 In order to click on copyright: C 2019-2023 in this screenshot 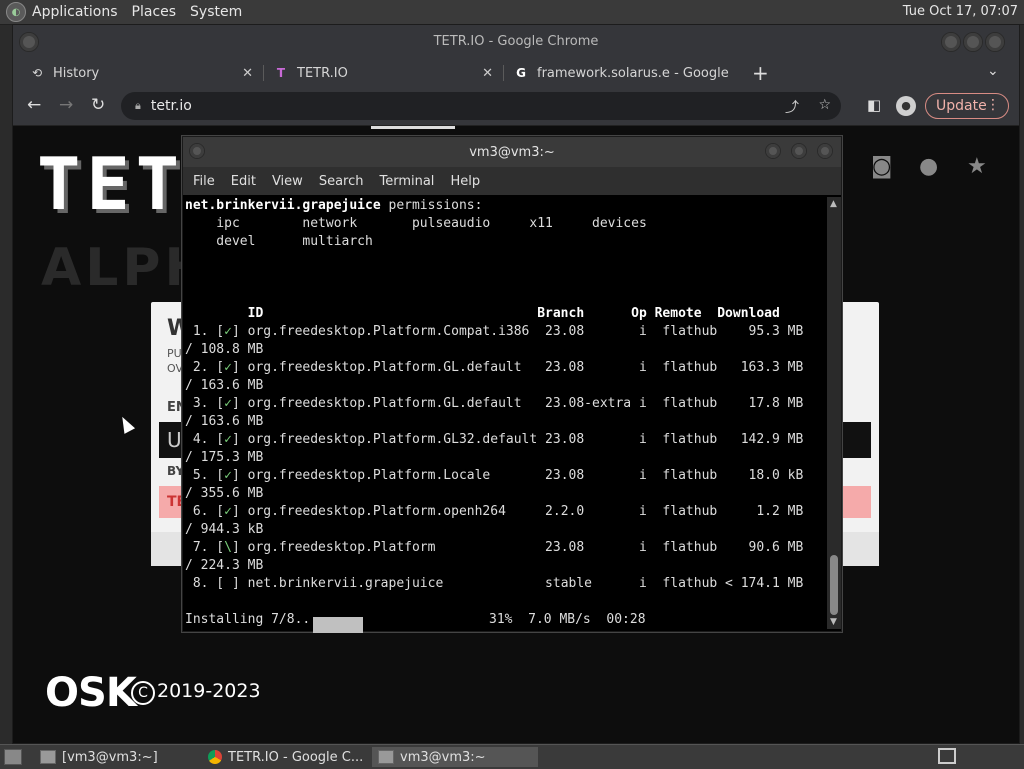, I will do `click(196, 692)`.